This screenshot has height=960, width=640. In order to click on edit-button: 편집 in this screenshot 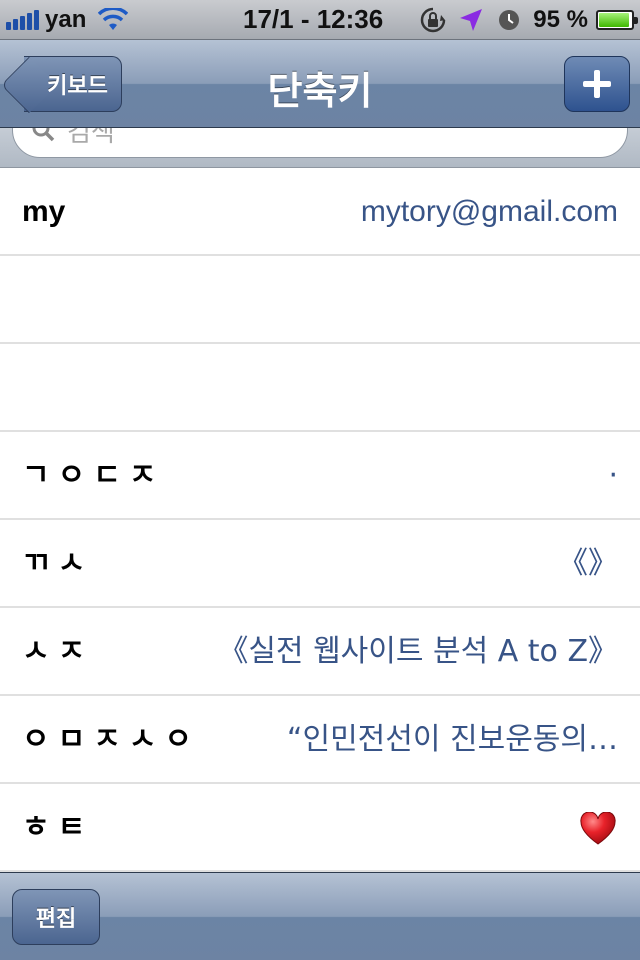, I will do `click(56, 917)`.